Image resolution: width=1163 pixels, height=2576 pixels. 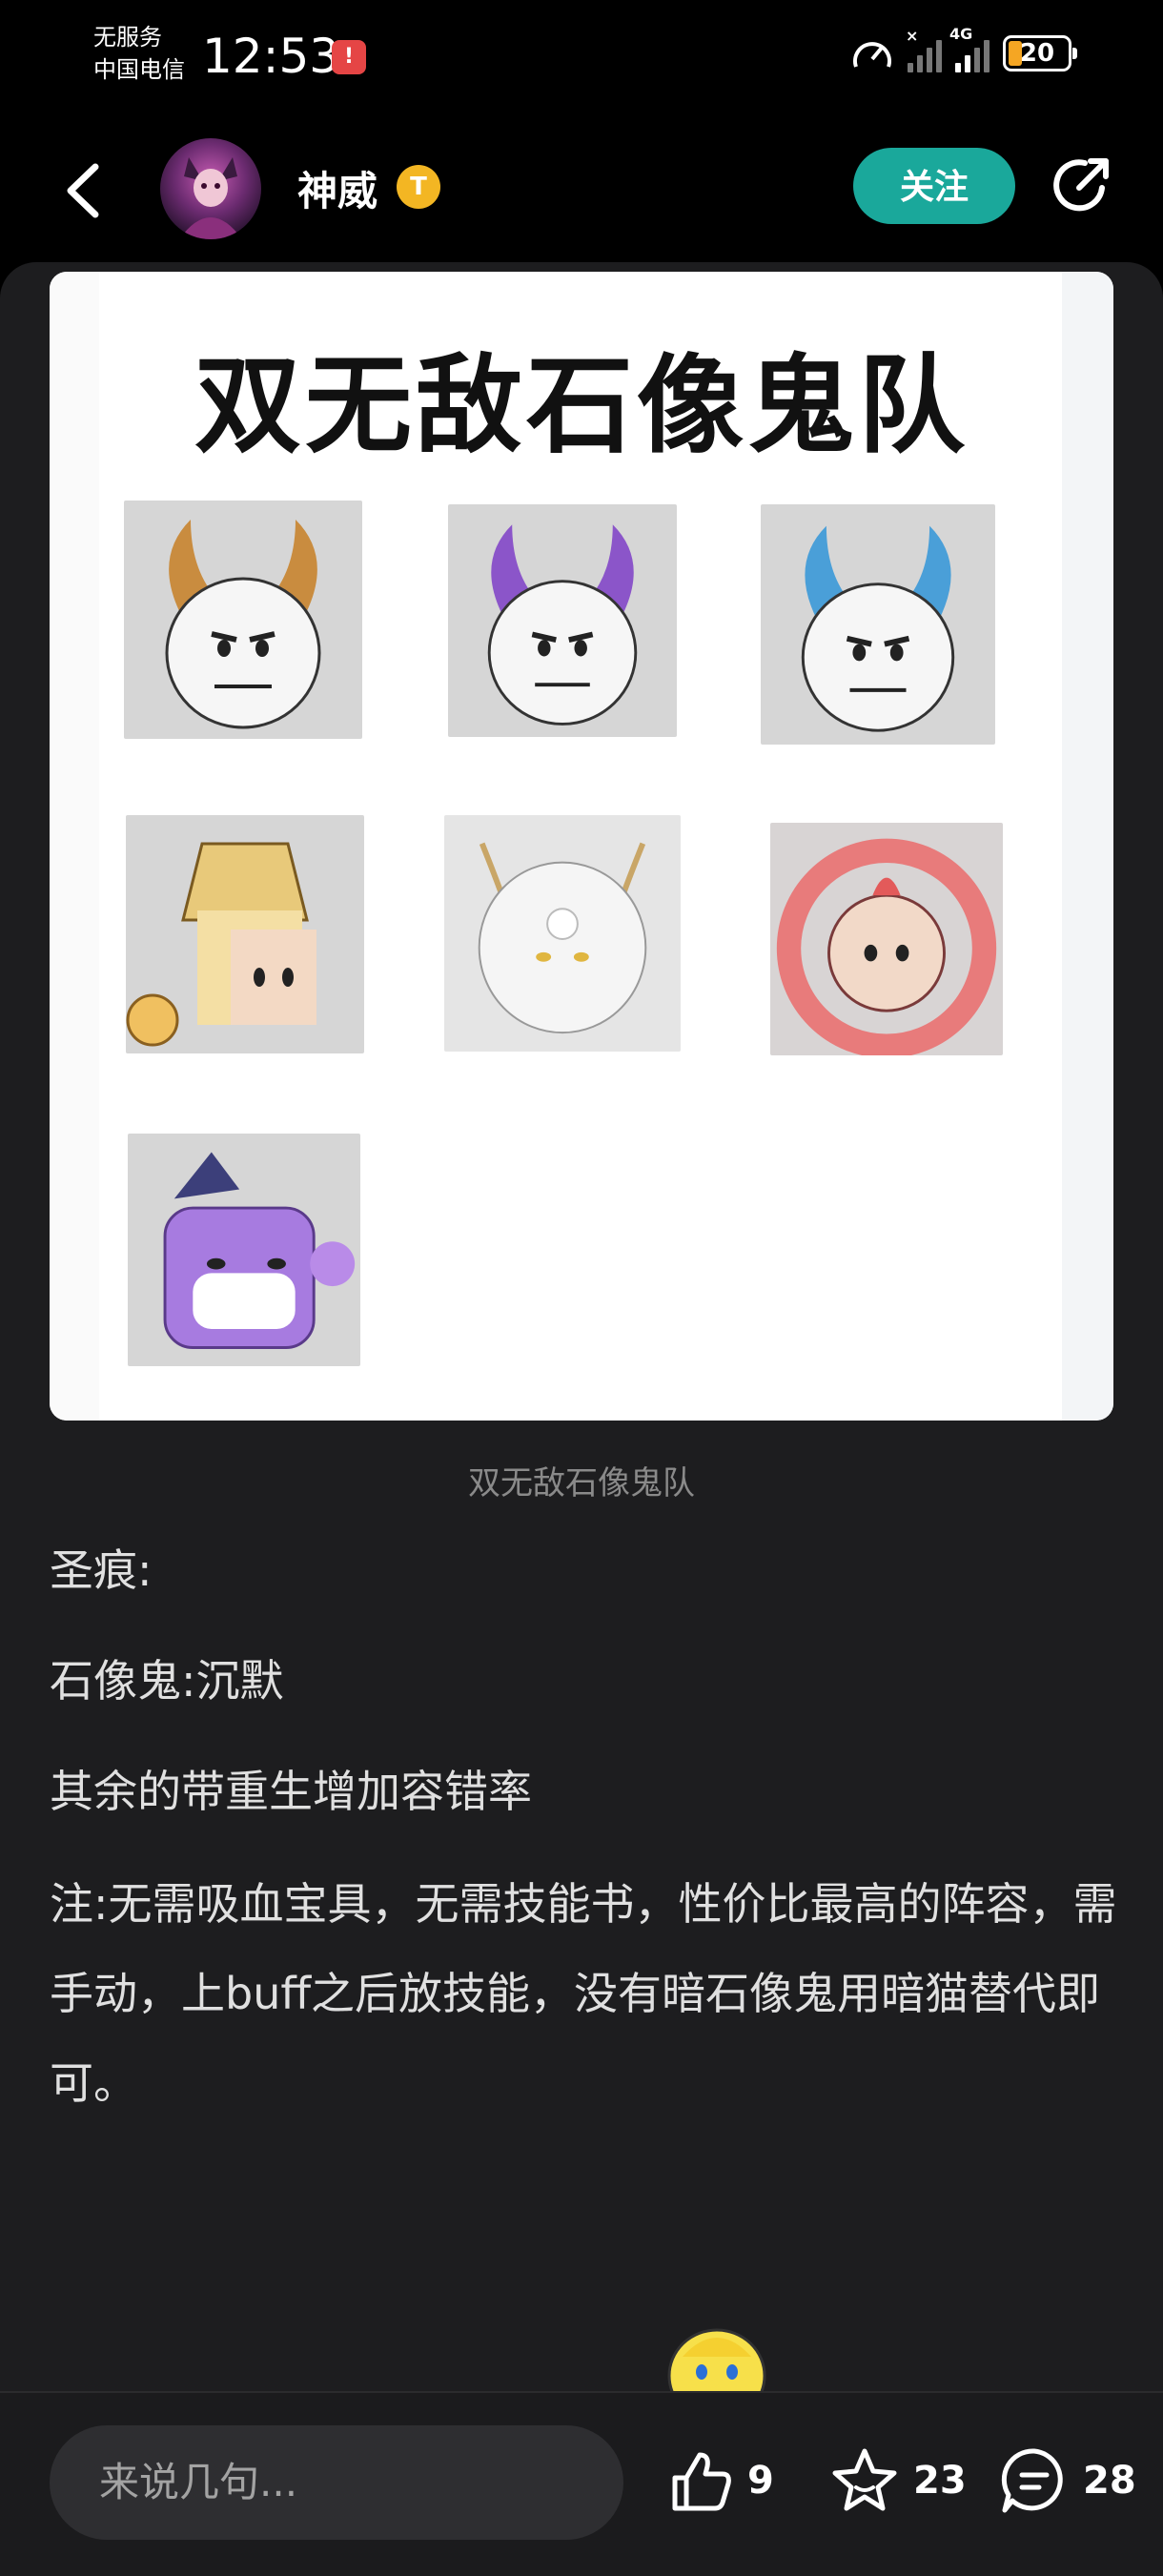 What do you see at coordinates (940, 2481) in the screenshot?
I see `favorite-count: 23` at bounding box center [940, 2481].